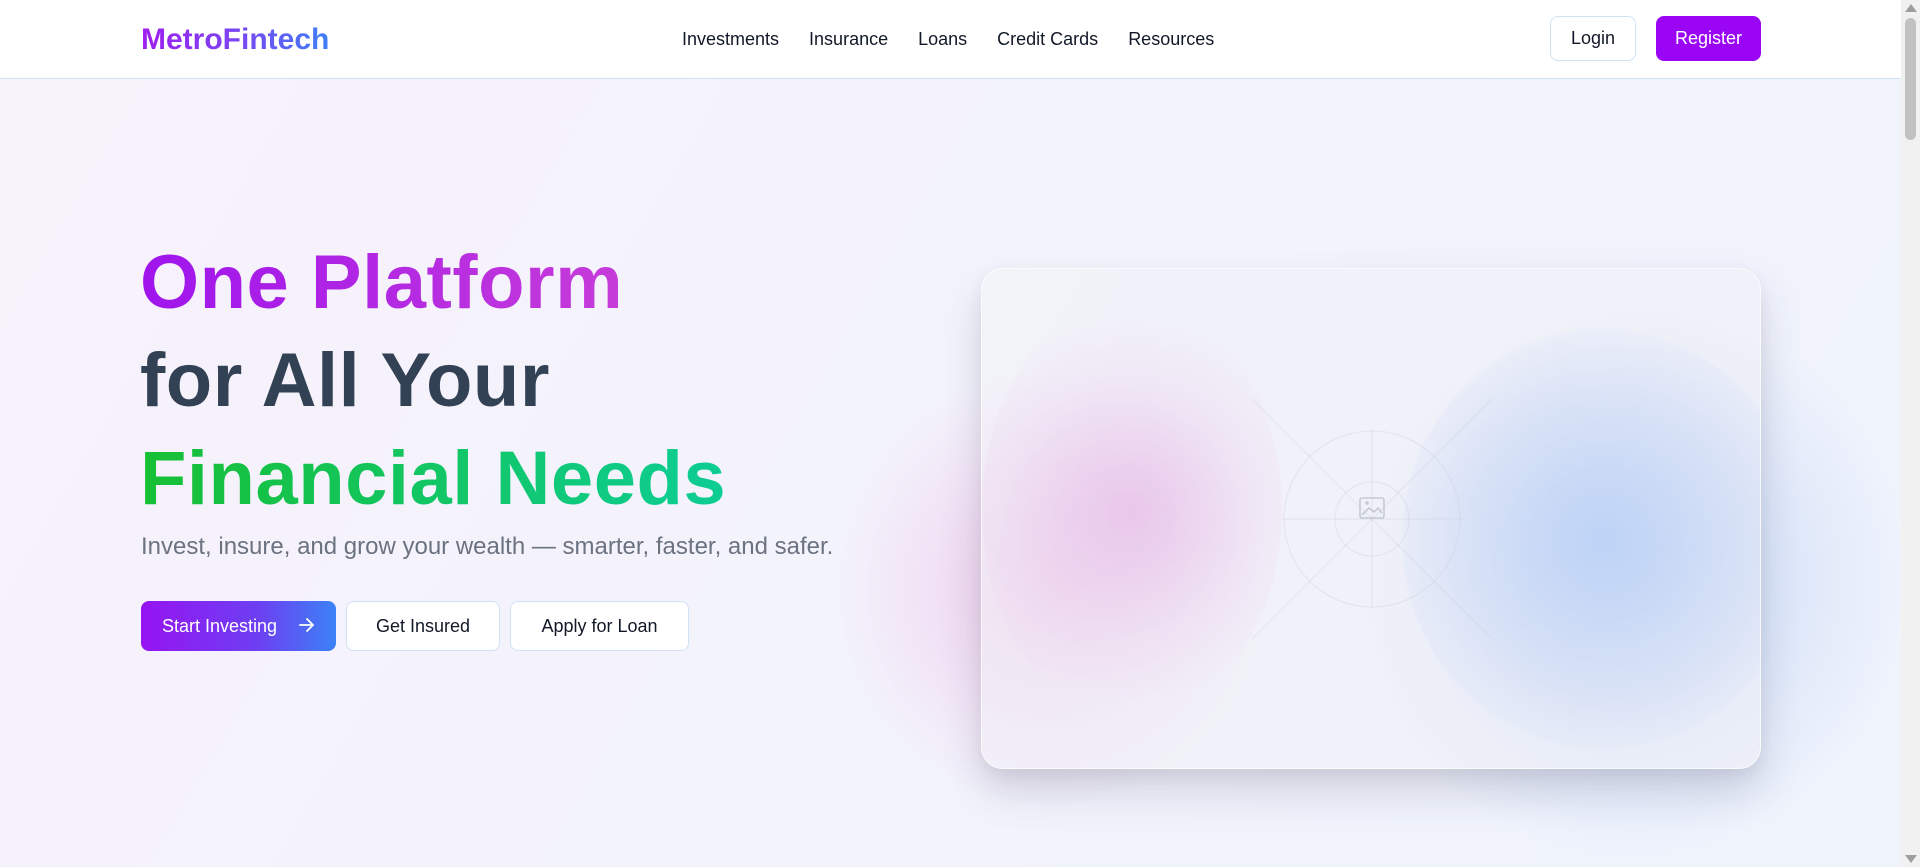 The width and height of the screenshot is (1920, 867). What do you see at coordinates (1911, 8) in the screenshot?
I see `scroll-up-icon` at bounding box center [1911, 8].